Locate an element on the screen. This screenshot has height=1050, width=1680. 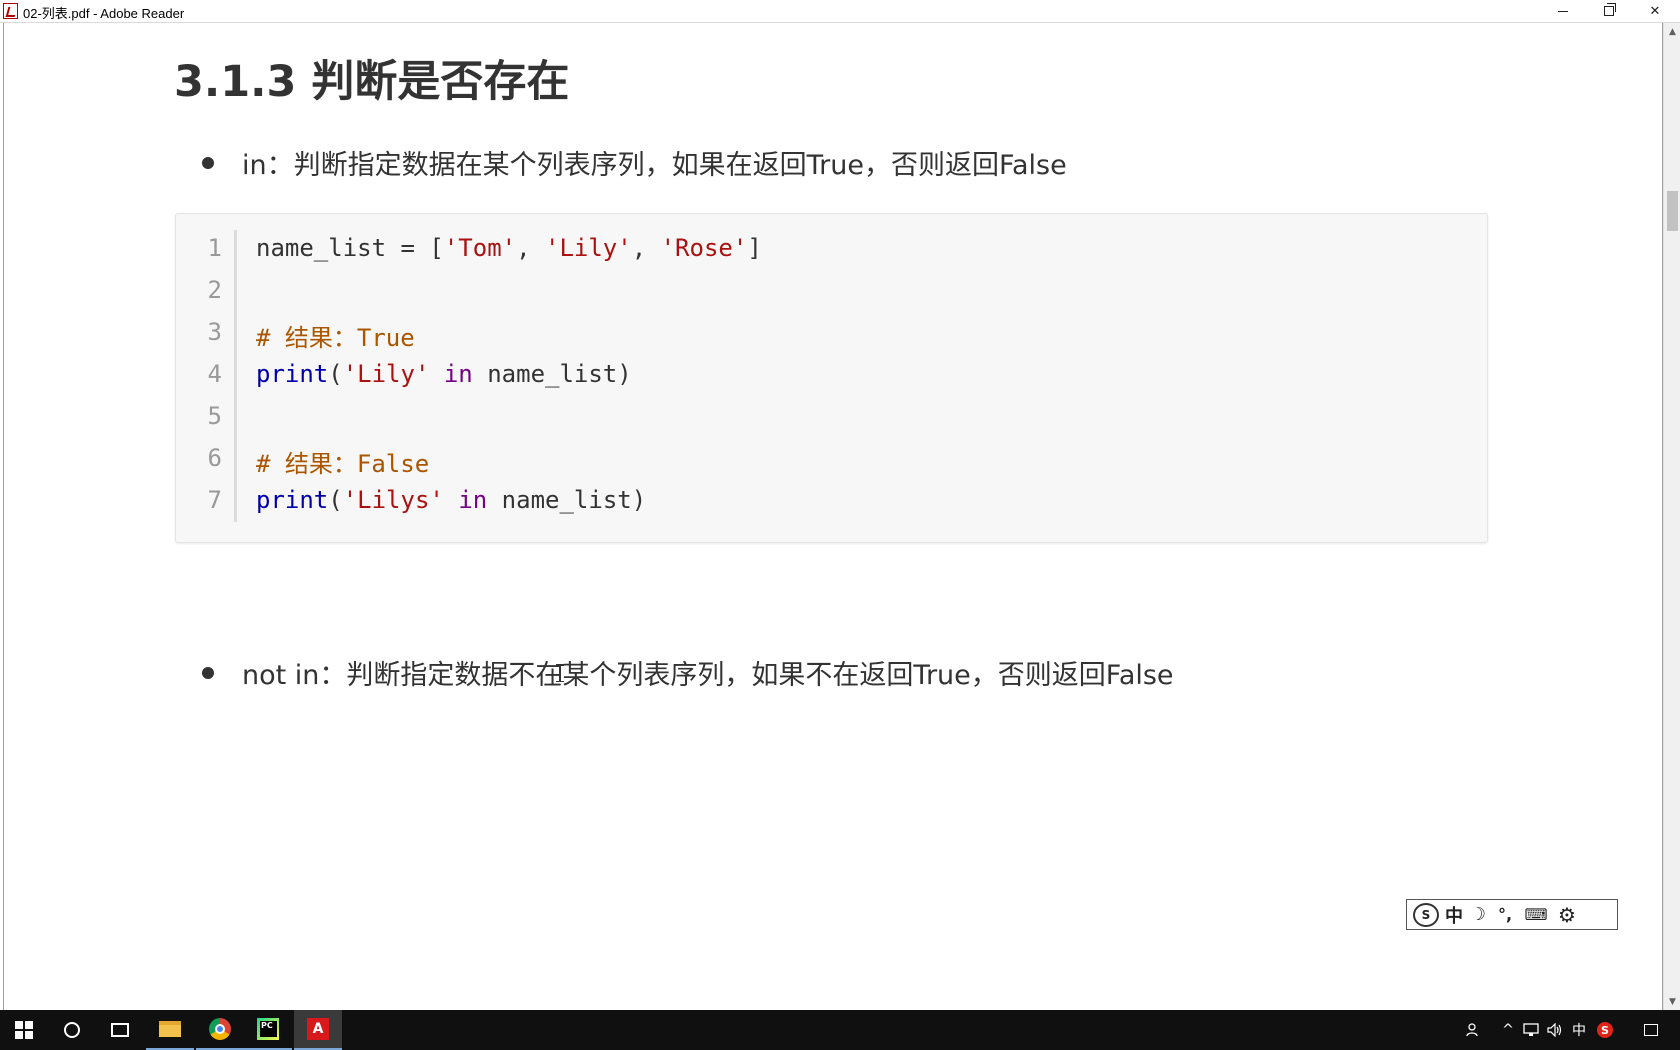
section-heading: 3.1.3 判断是否存在 is located at coordinates (372, 82).